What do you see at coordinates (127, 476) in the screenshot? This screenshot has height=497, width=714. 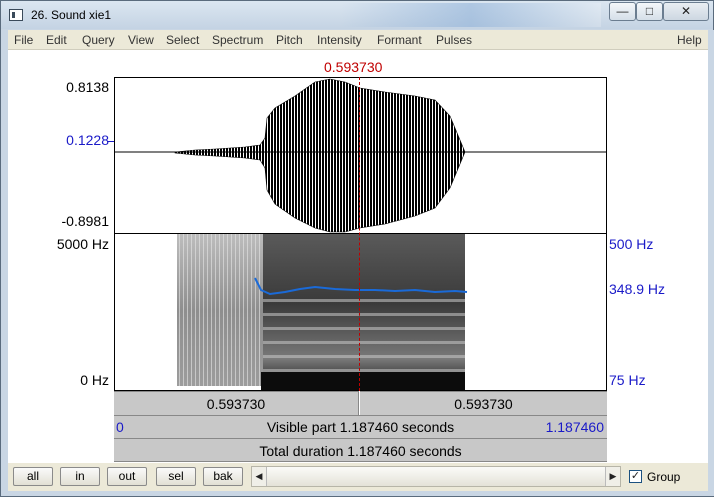 I see `zoom-out-button: out` at bounding box center [127, 476].